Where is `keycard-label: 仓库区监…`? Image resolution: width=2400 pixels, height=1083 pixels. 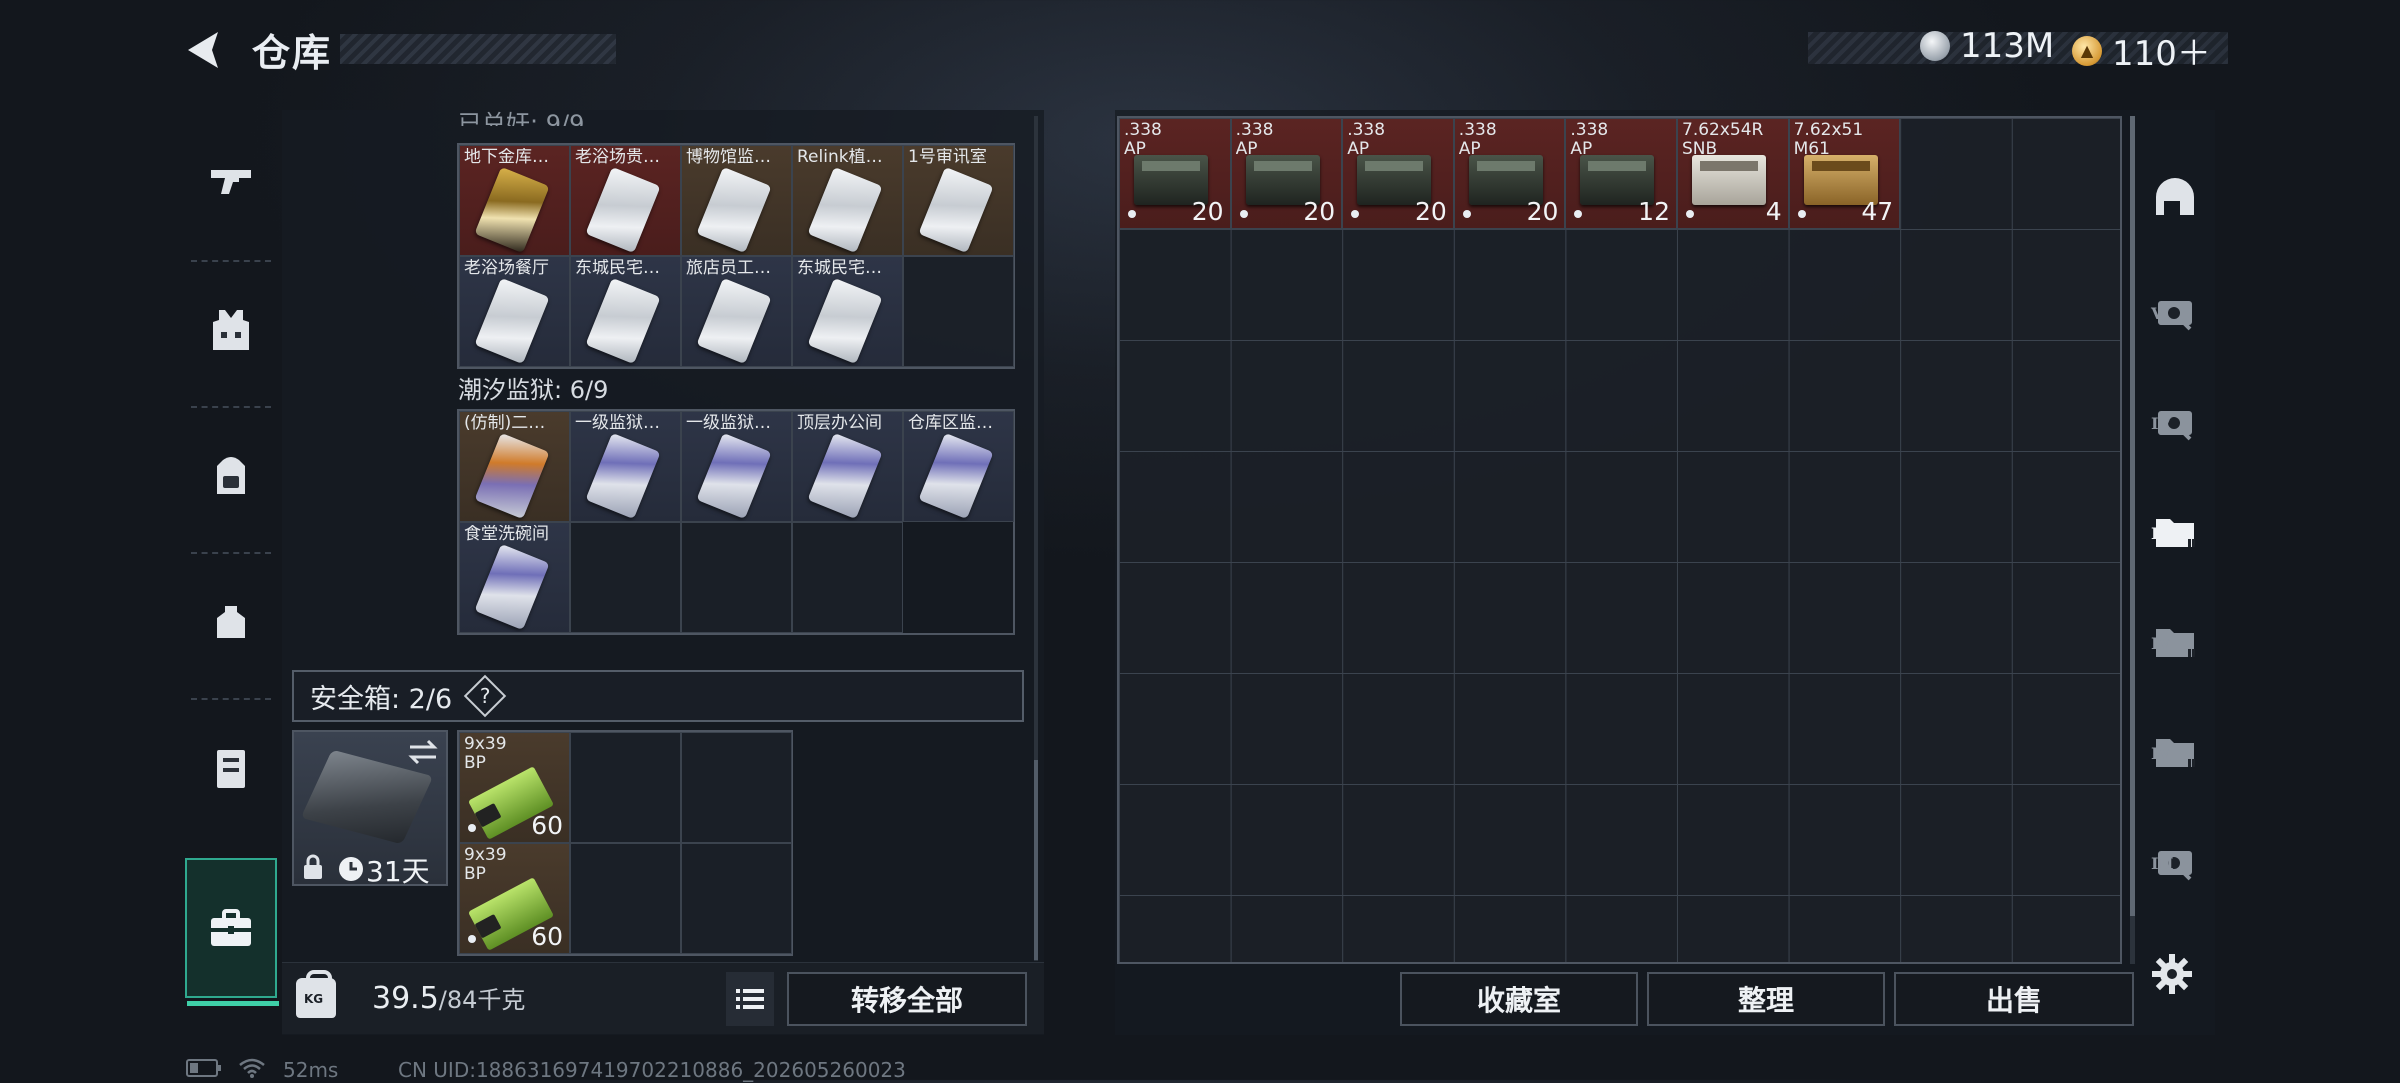
keycard-label: 仓库区监… is located at coordinates (950, 423).